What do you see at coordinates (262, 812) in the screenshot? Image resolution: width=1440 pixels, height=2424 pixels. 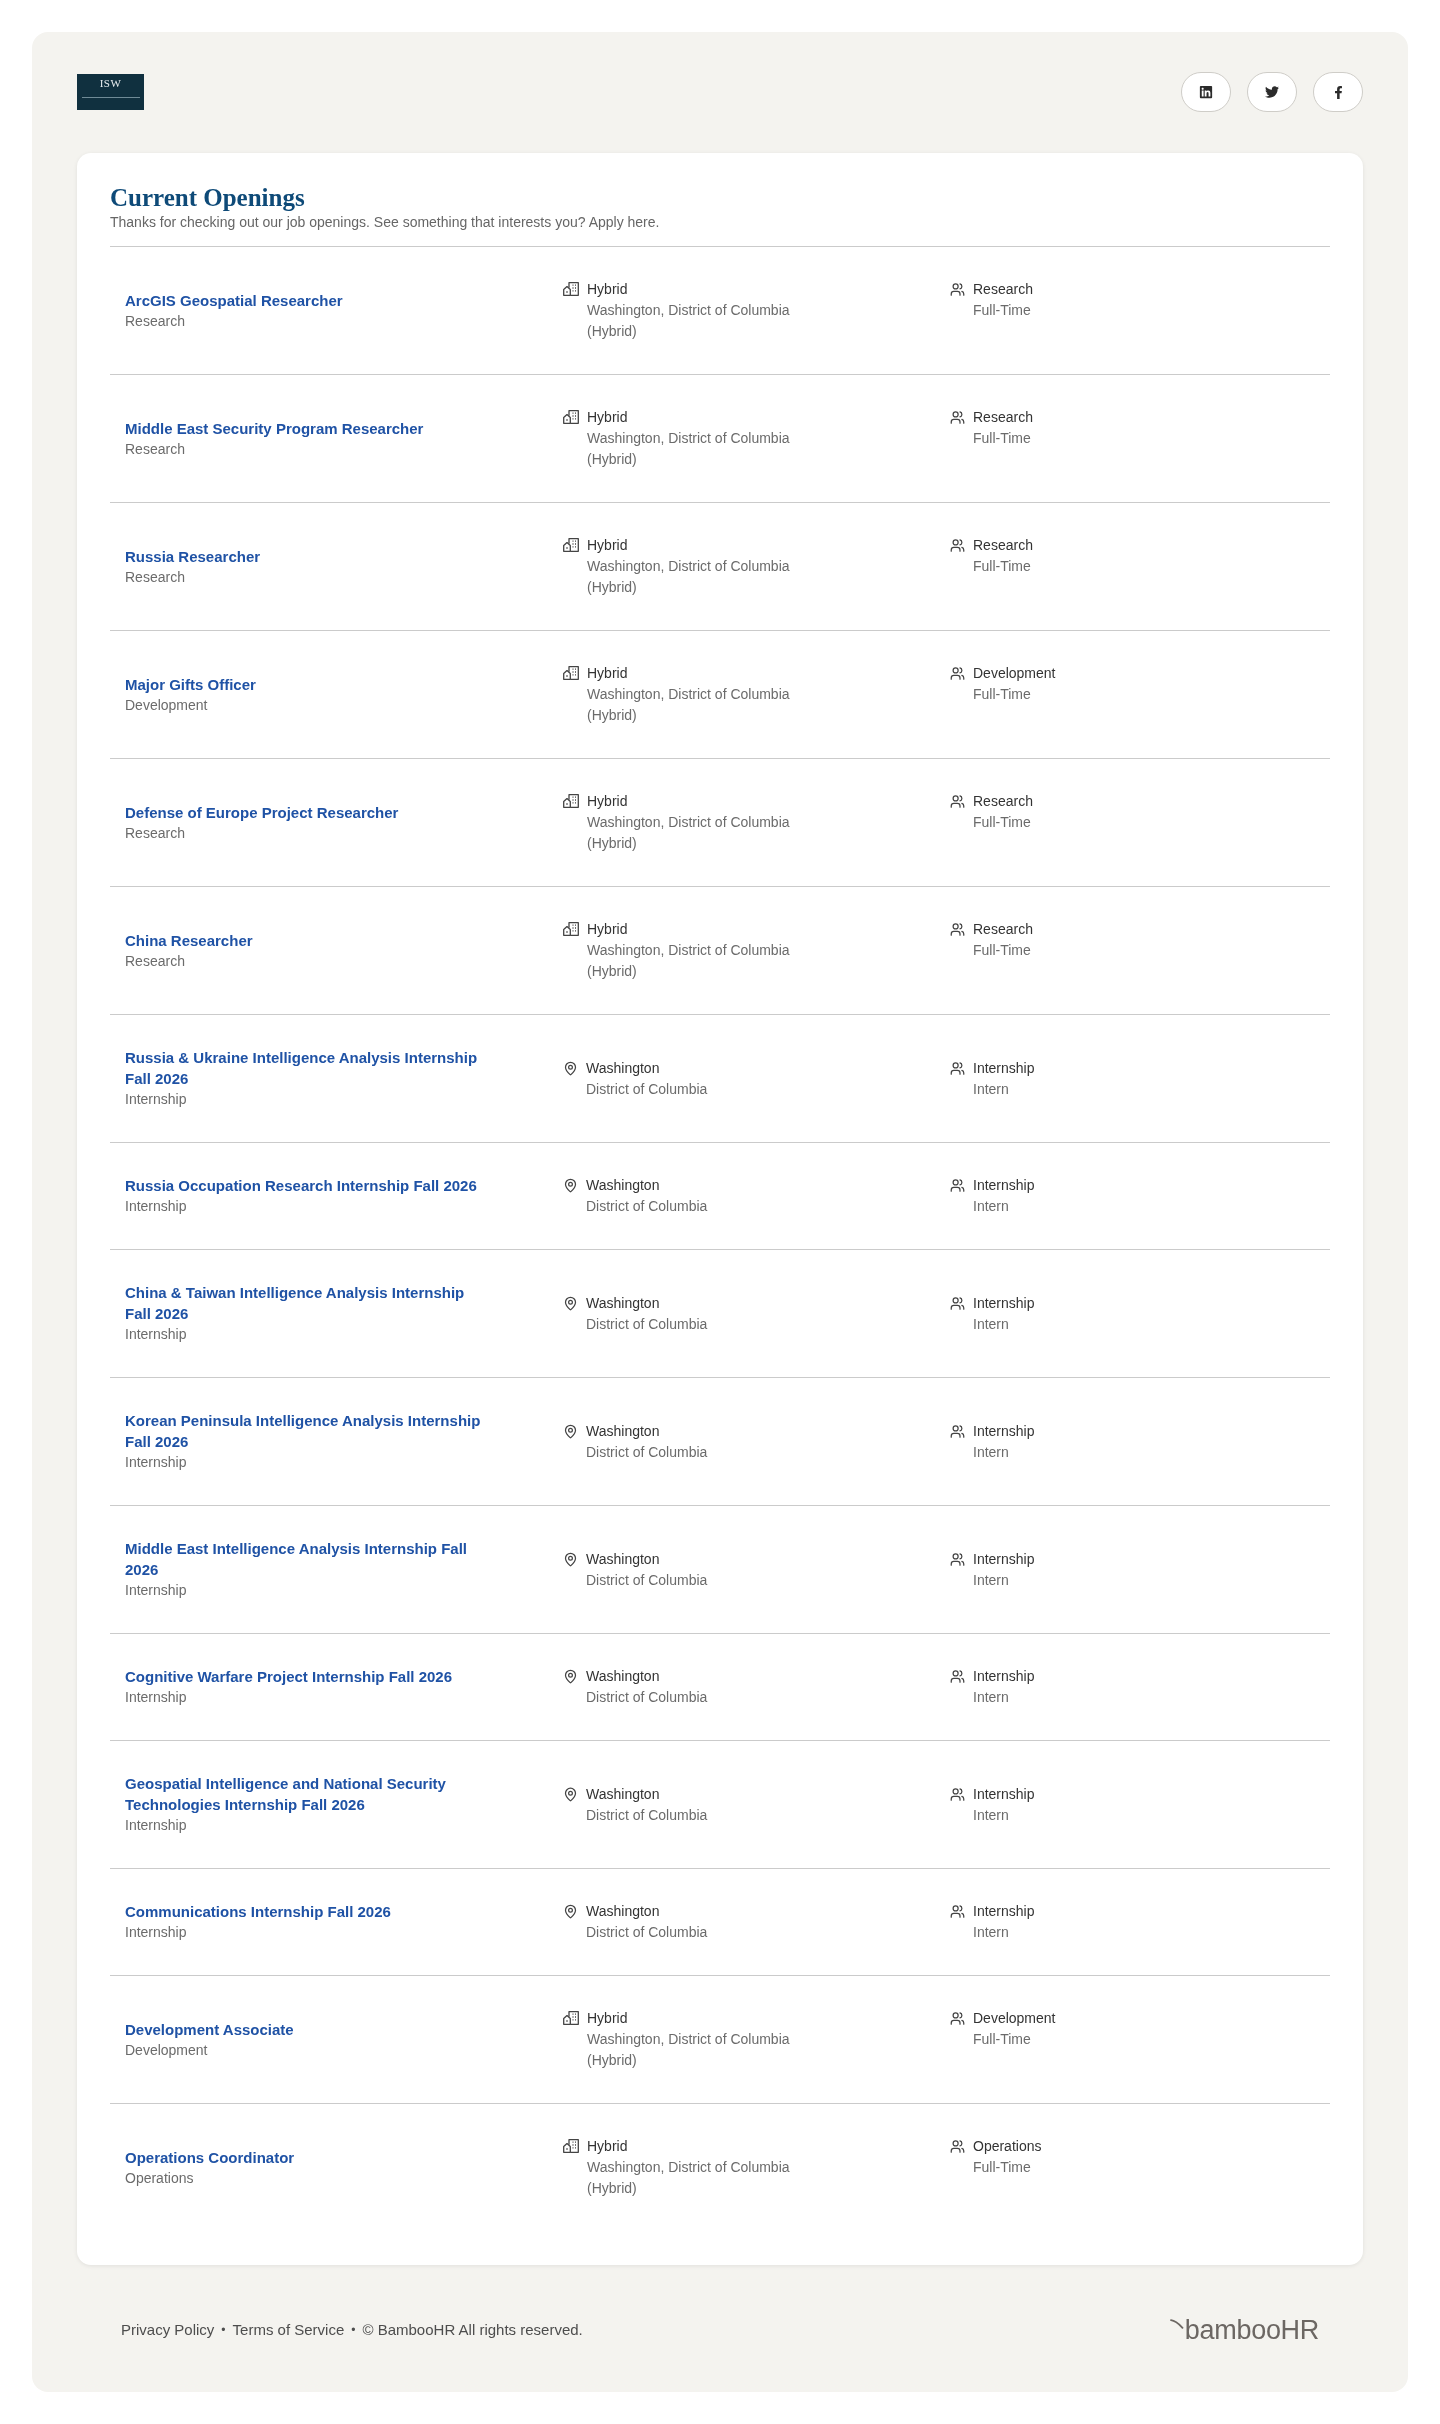 I see `job-title-link: Defense of Europe Project Researcher` at bounding box center [262, 812].